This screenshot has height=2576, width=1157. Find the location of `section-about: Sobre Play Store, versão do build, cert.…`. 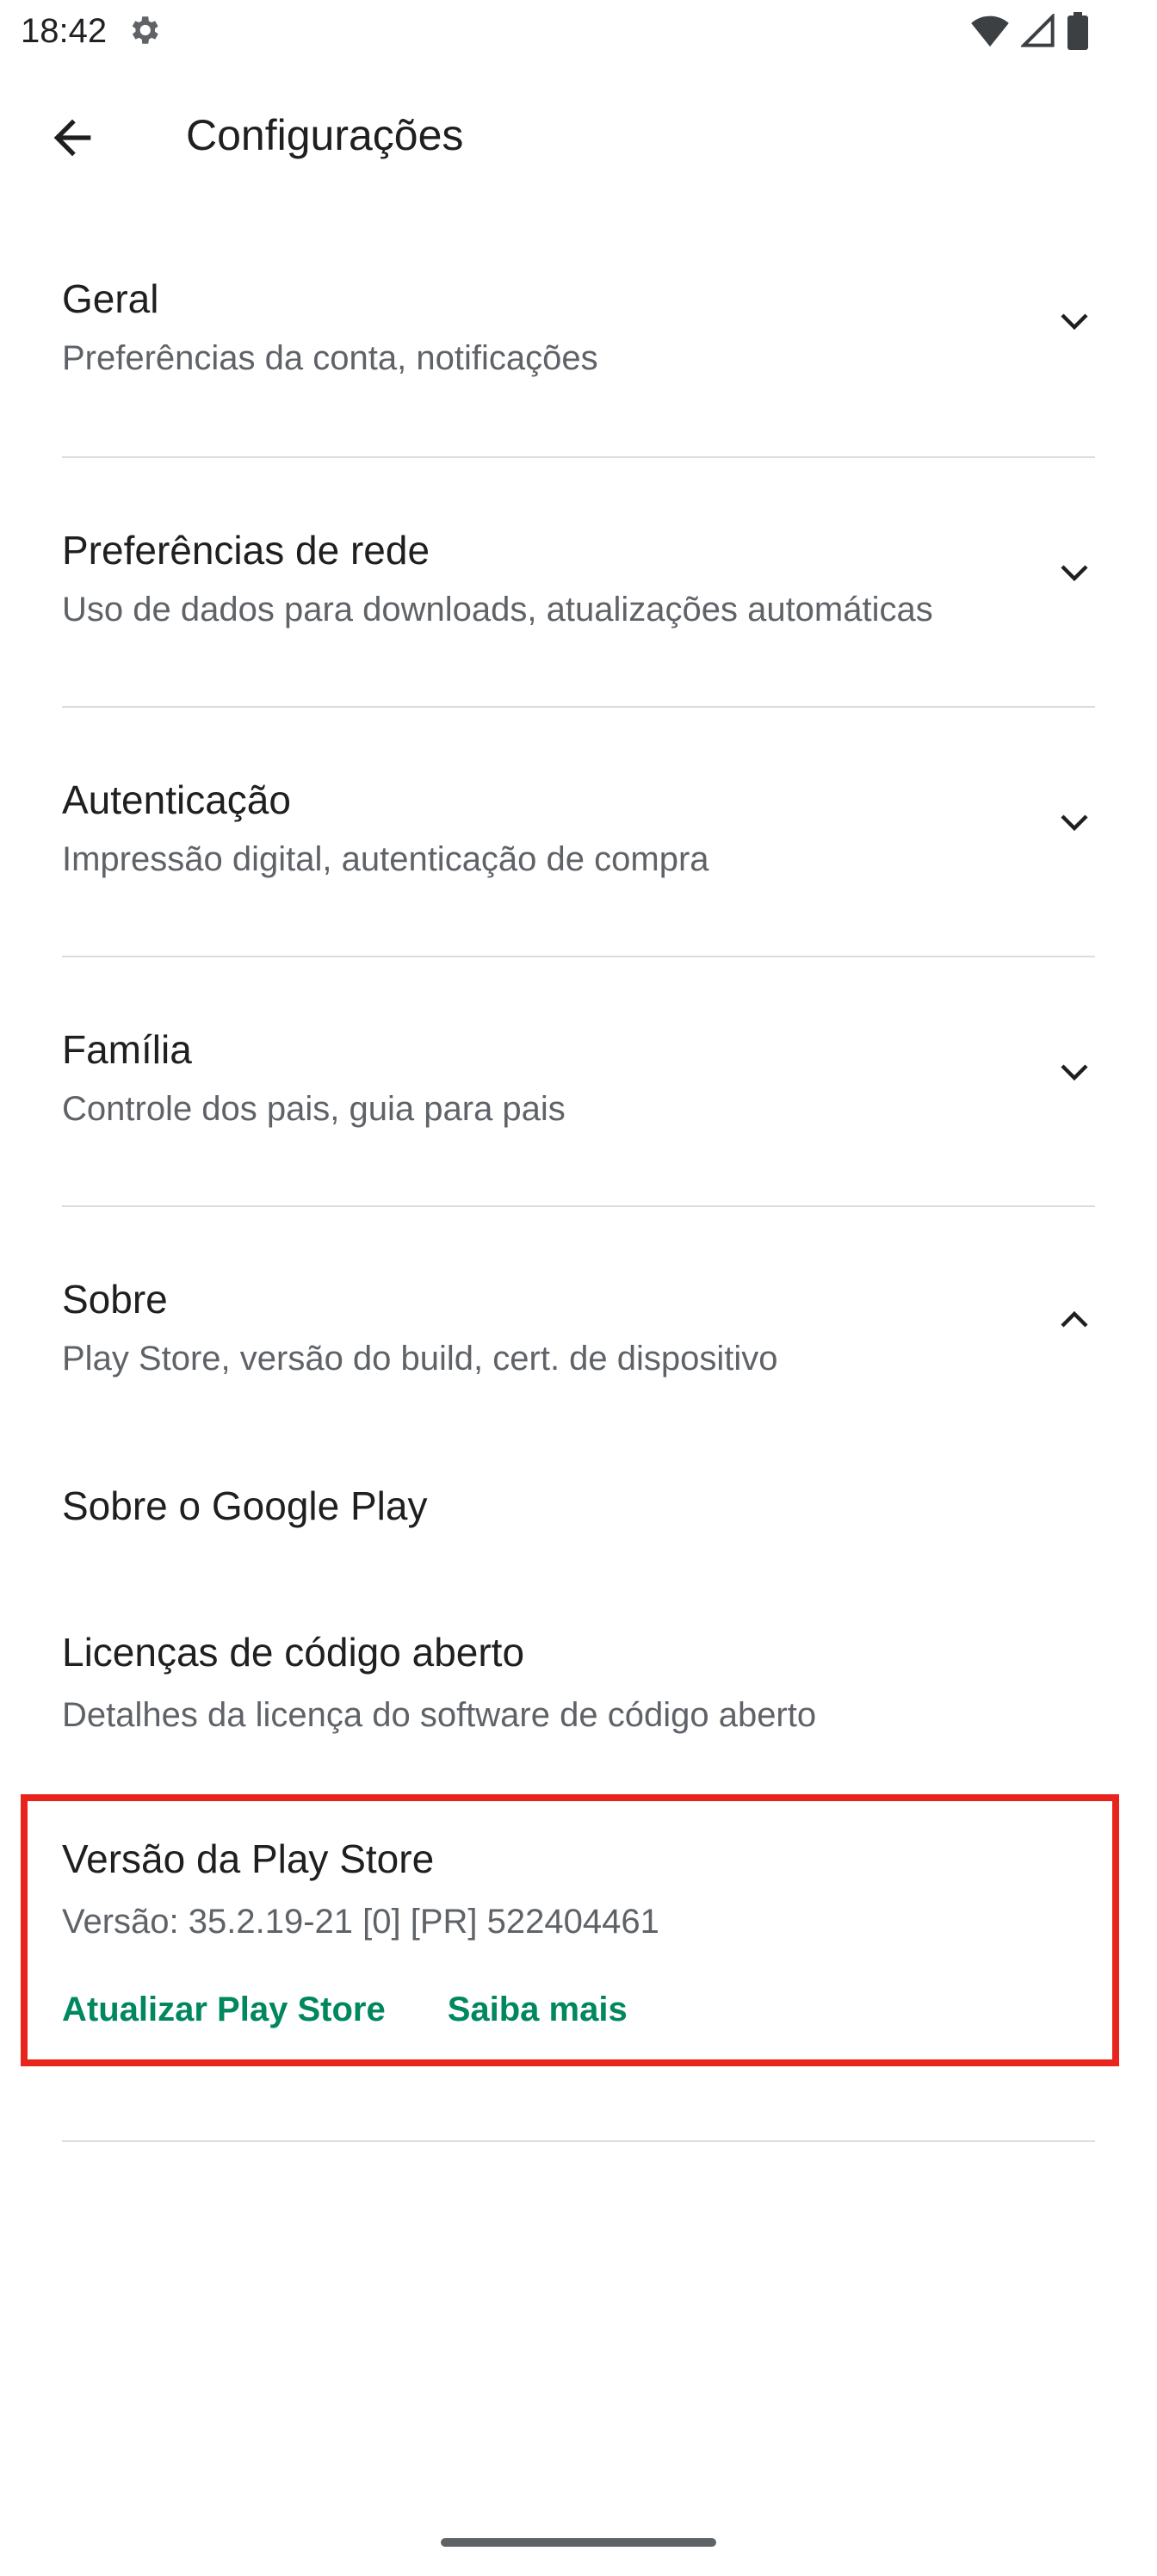

section-about: Sobre Play Store, versão do build, cert.… is located at coordinates (579, 1327).